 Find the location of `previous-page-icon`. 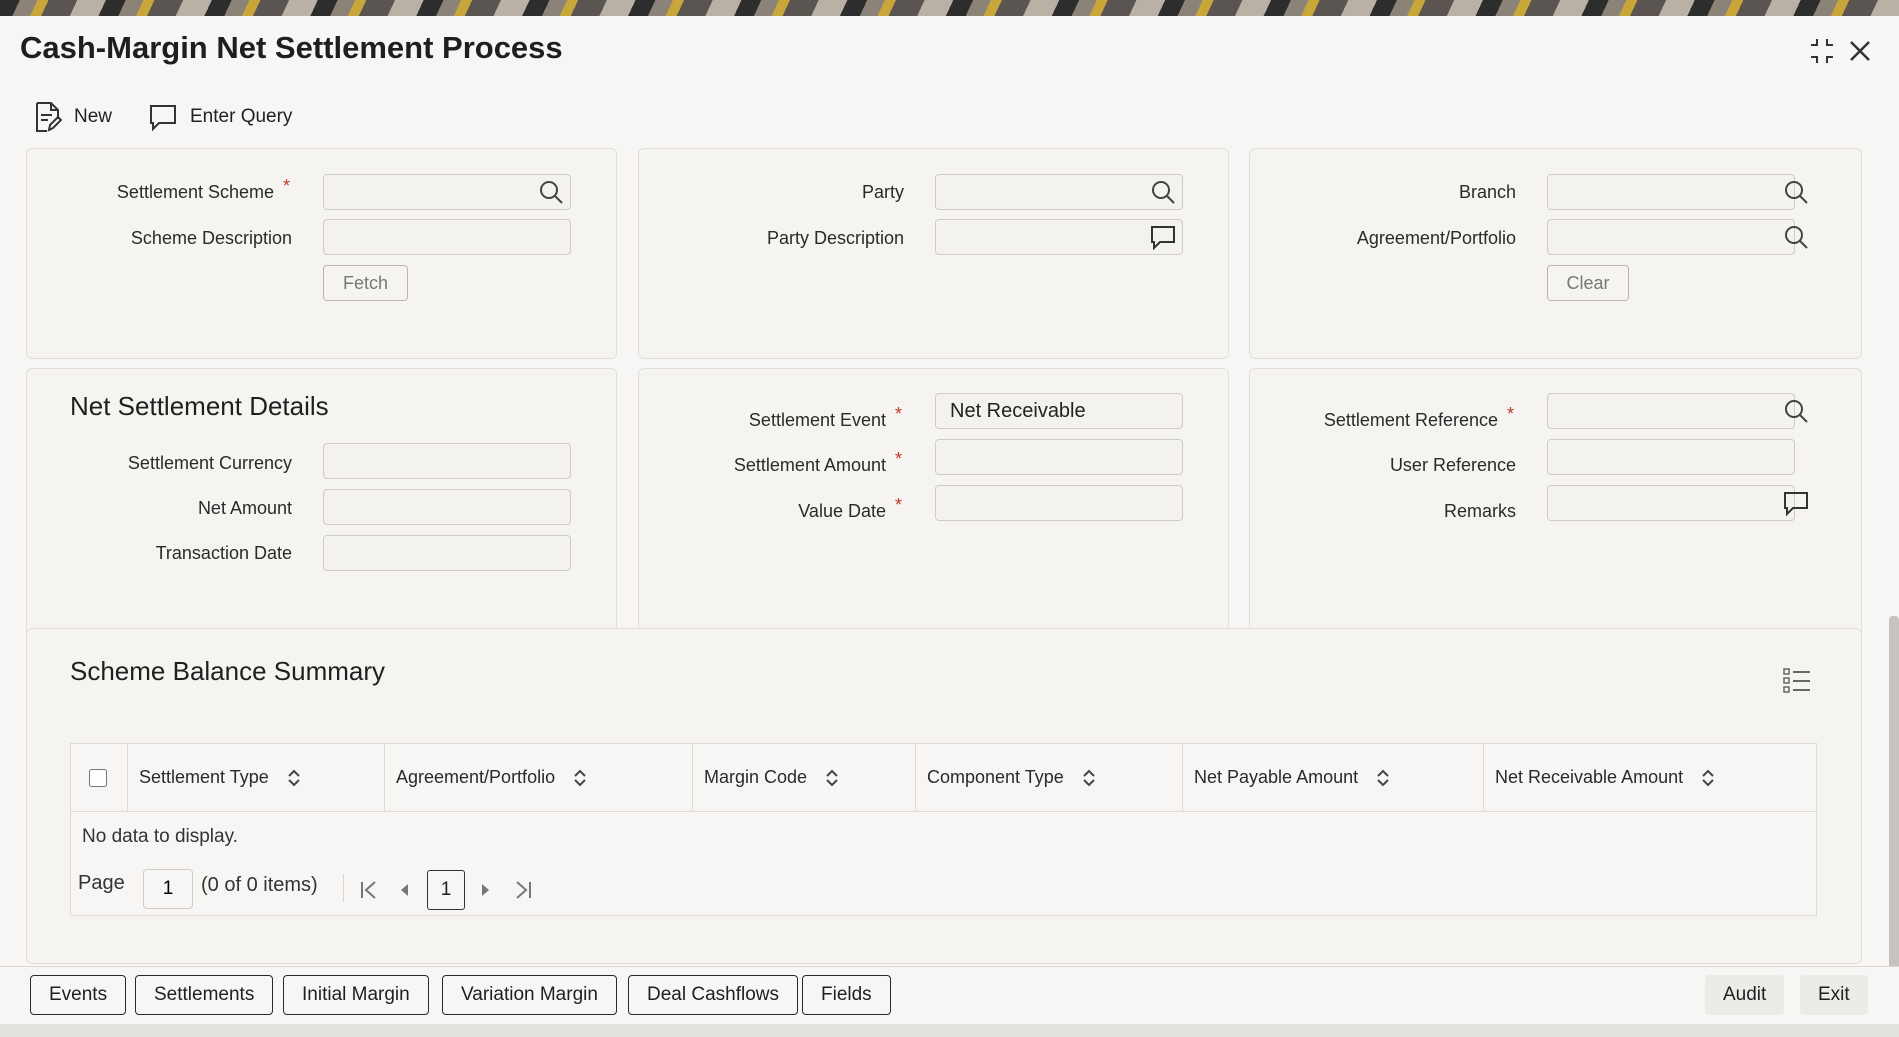

previous-page-icon is located at coordinates (404, 890).